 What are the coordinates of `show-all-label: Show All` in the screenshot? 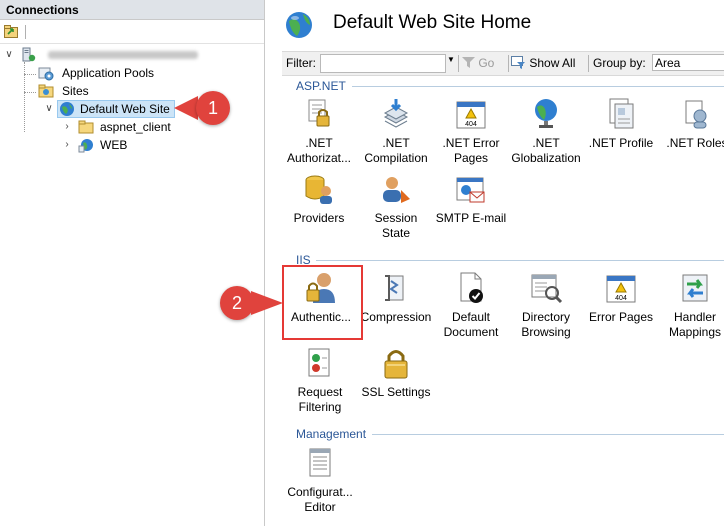 It's located at (552, 63).